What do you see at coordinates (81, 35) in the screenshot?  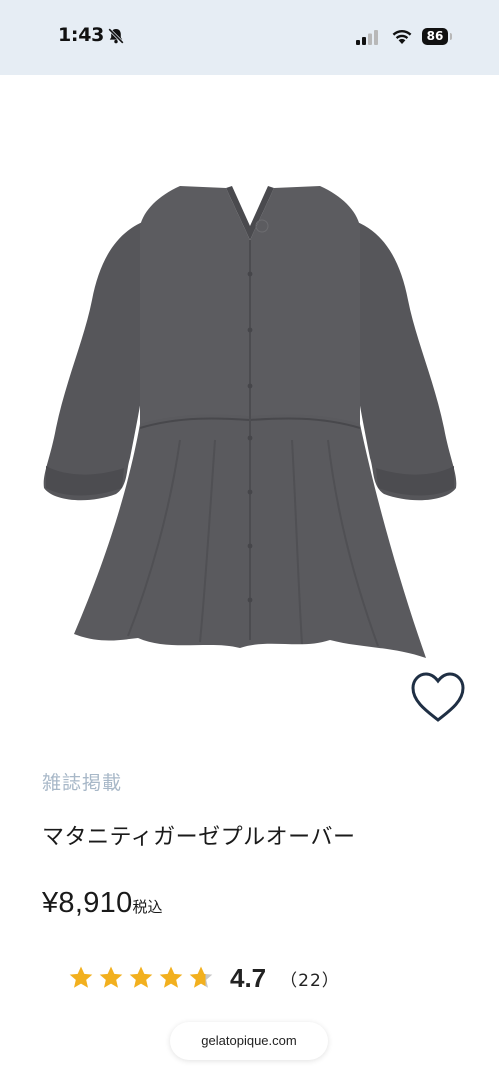 I see `status-time: 1:43` at bounding box center [81, 35].